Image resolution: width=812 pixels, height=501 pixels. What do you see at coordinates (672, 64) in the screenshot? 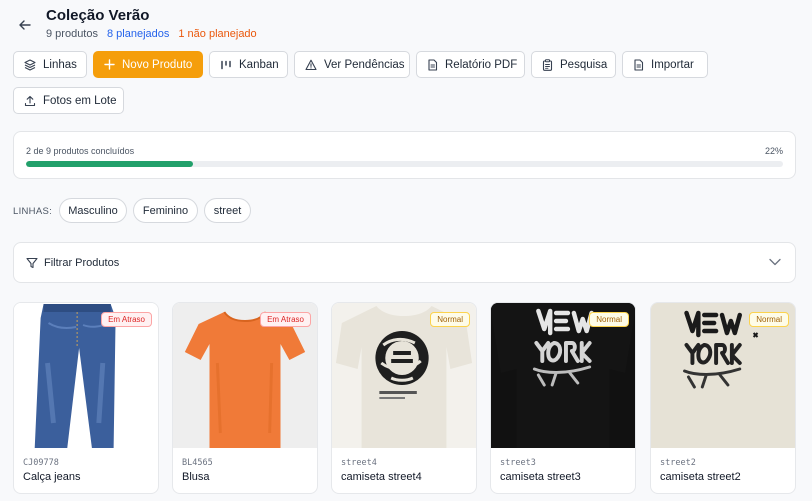
I see `import-button-label: Importar` at bounding box center [672, 64].